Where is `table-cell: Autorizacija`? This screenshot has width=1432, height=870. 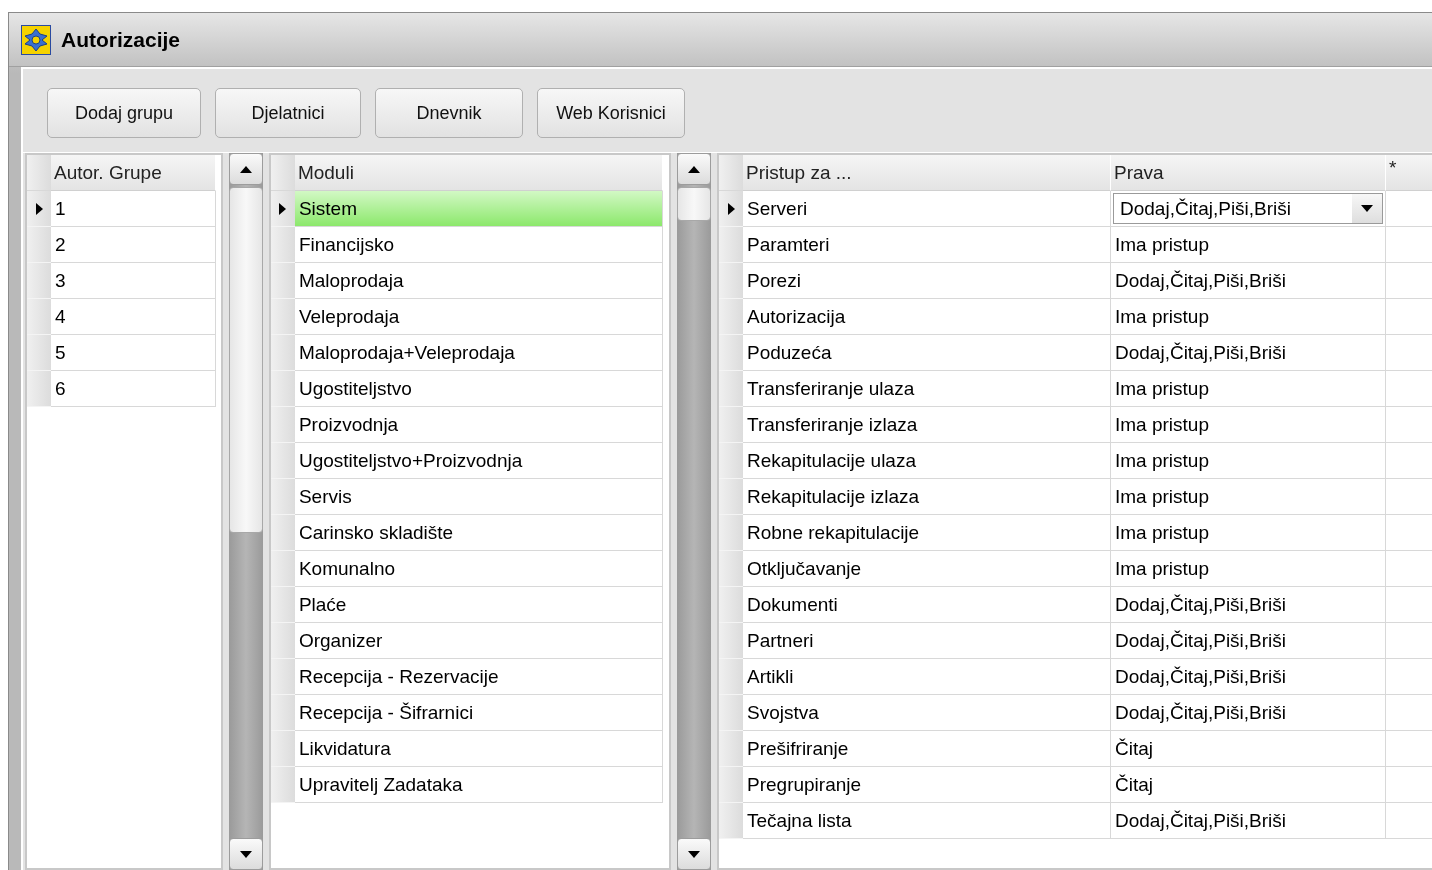
table-cell: Autorizacija is located at coordinates (927, 317).